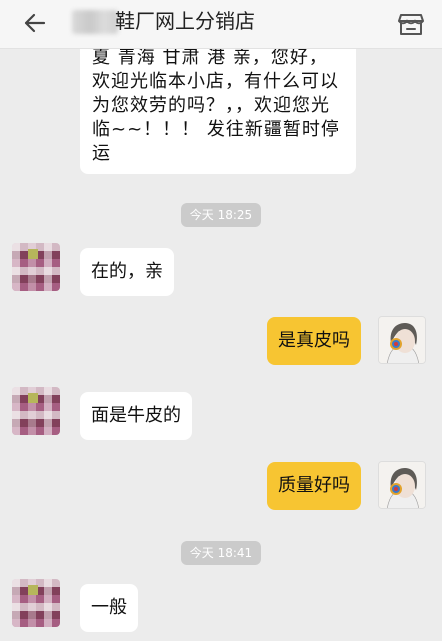  I want to click on message-line: 运, so click(101, 153).